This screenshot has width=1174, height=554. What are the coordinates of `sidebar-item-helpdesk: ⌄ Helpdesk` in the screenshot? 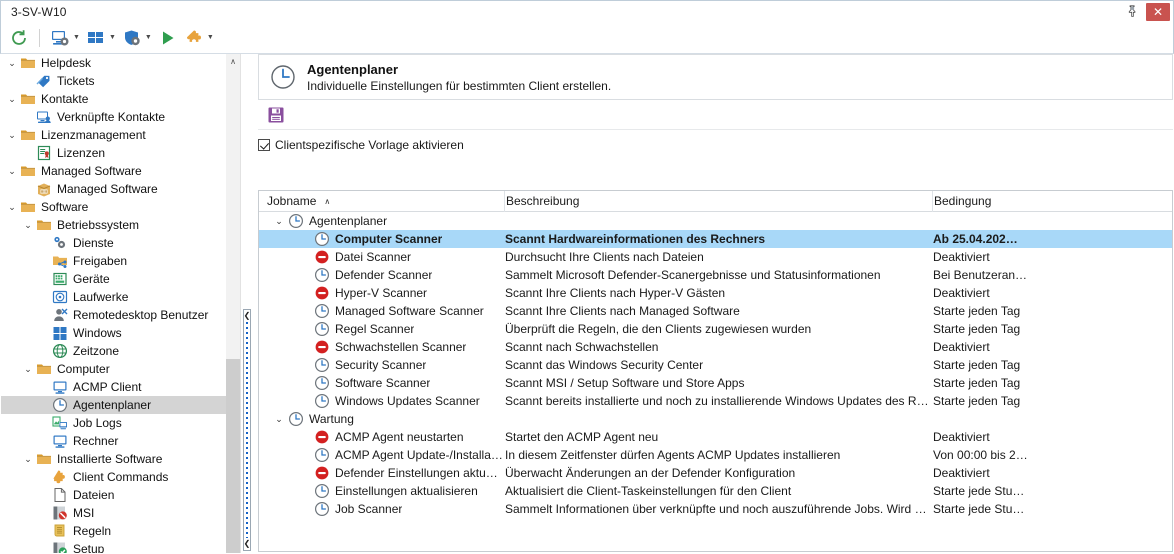 It's located at (114, 63).